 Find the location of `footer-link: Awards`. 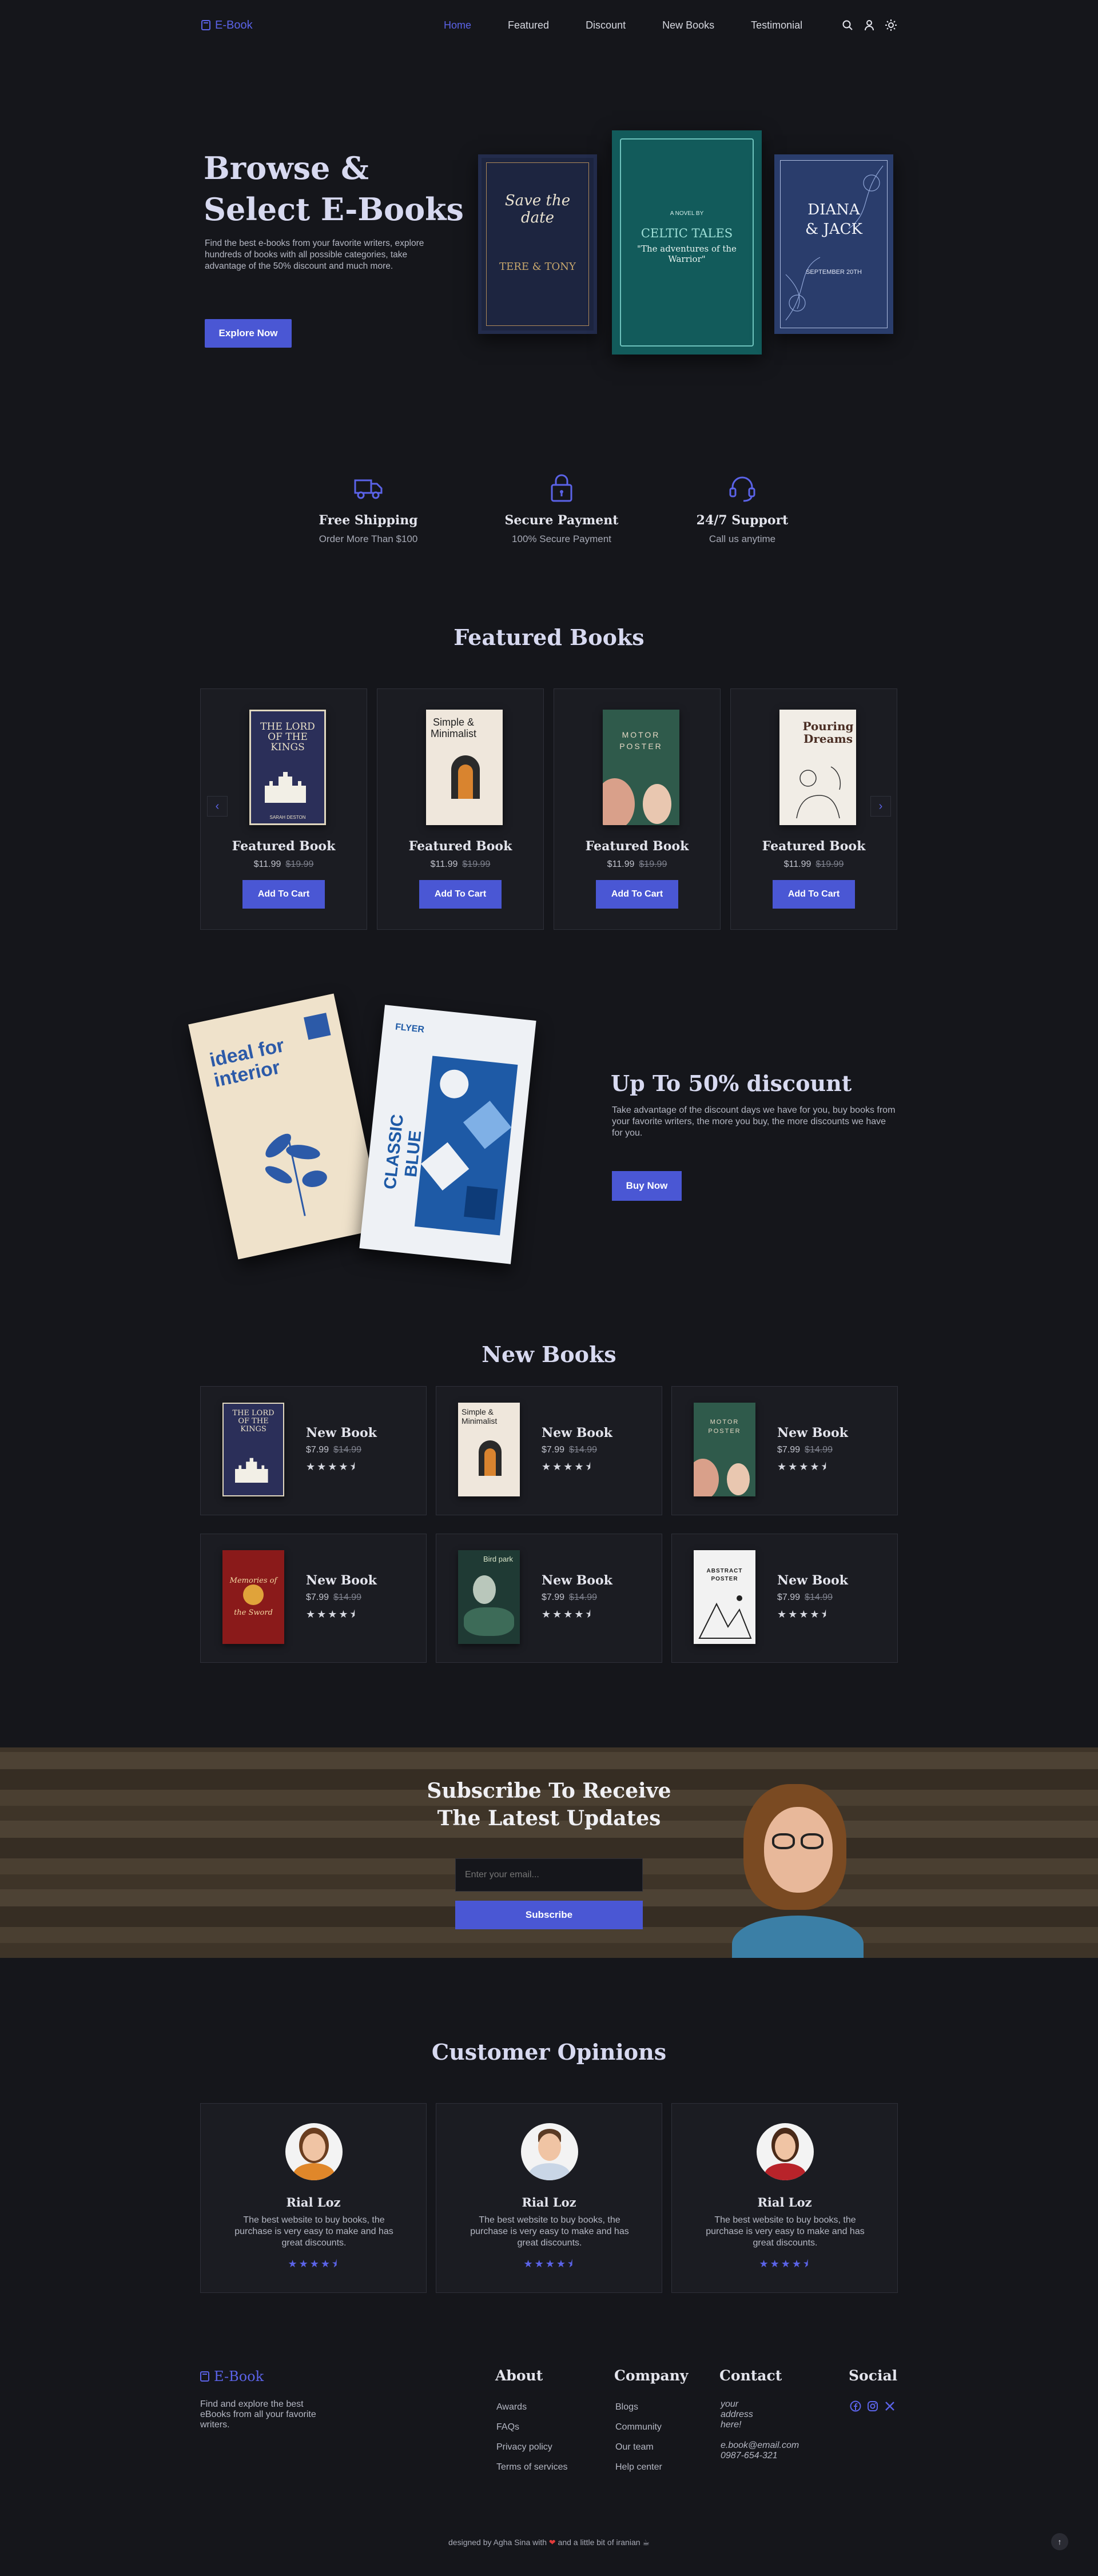

footer-link: Awards is located at coordinates (531, 2407).